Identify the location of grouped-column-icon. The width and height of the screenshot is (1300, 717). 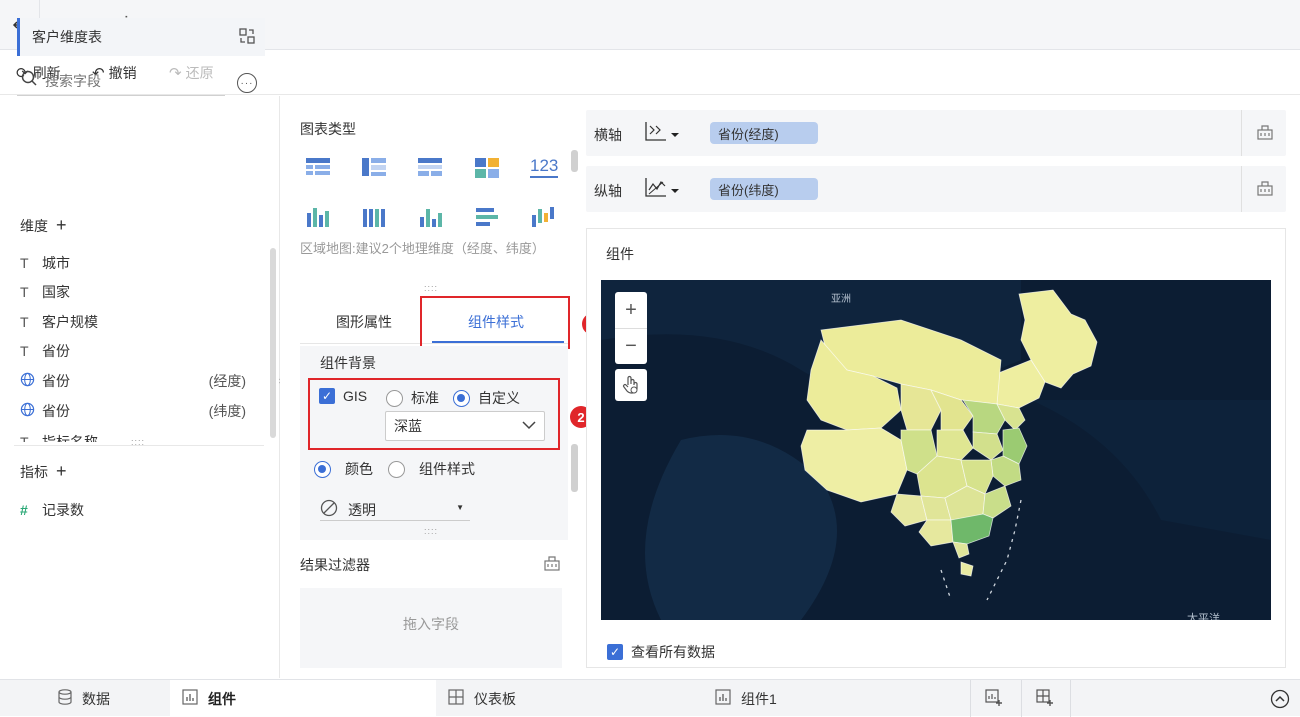
(543, 217).